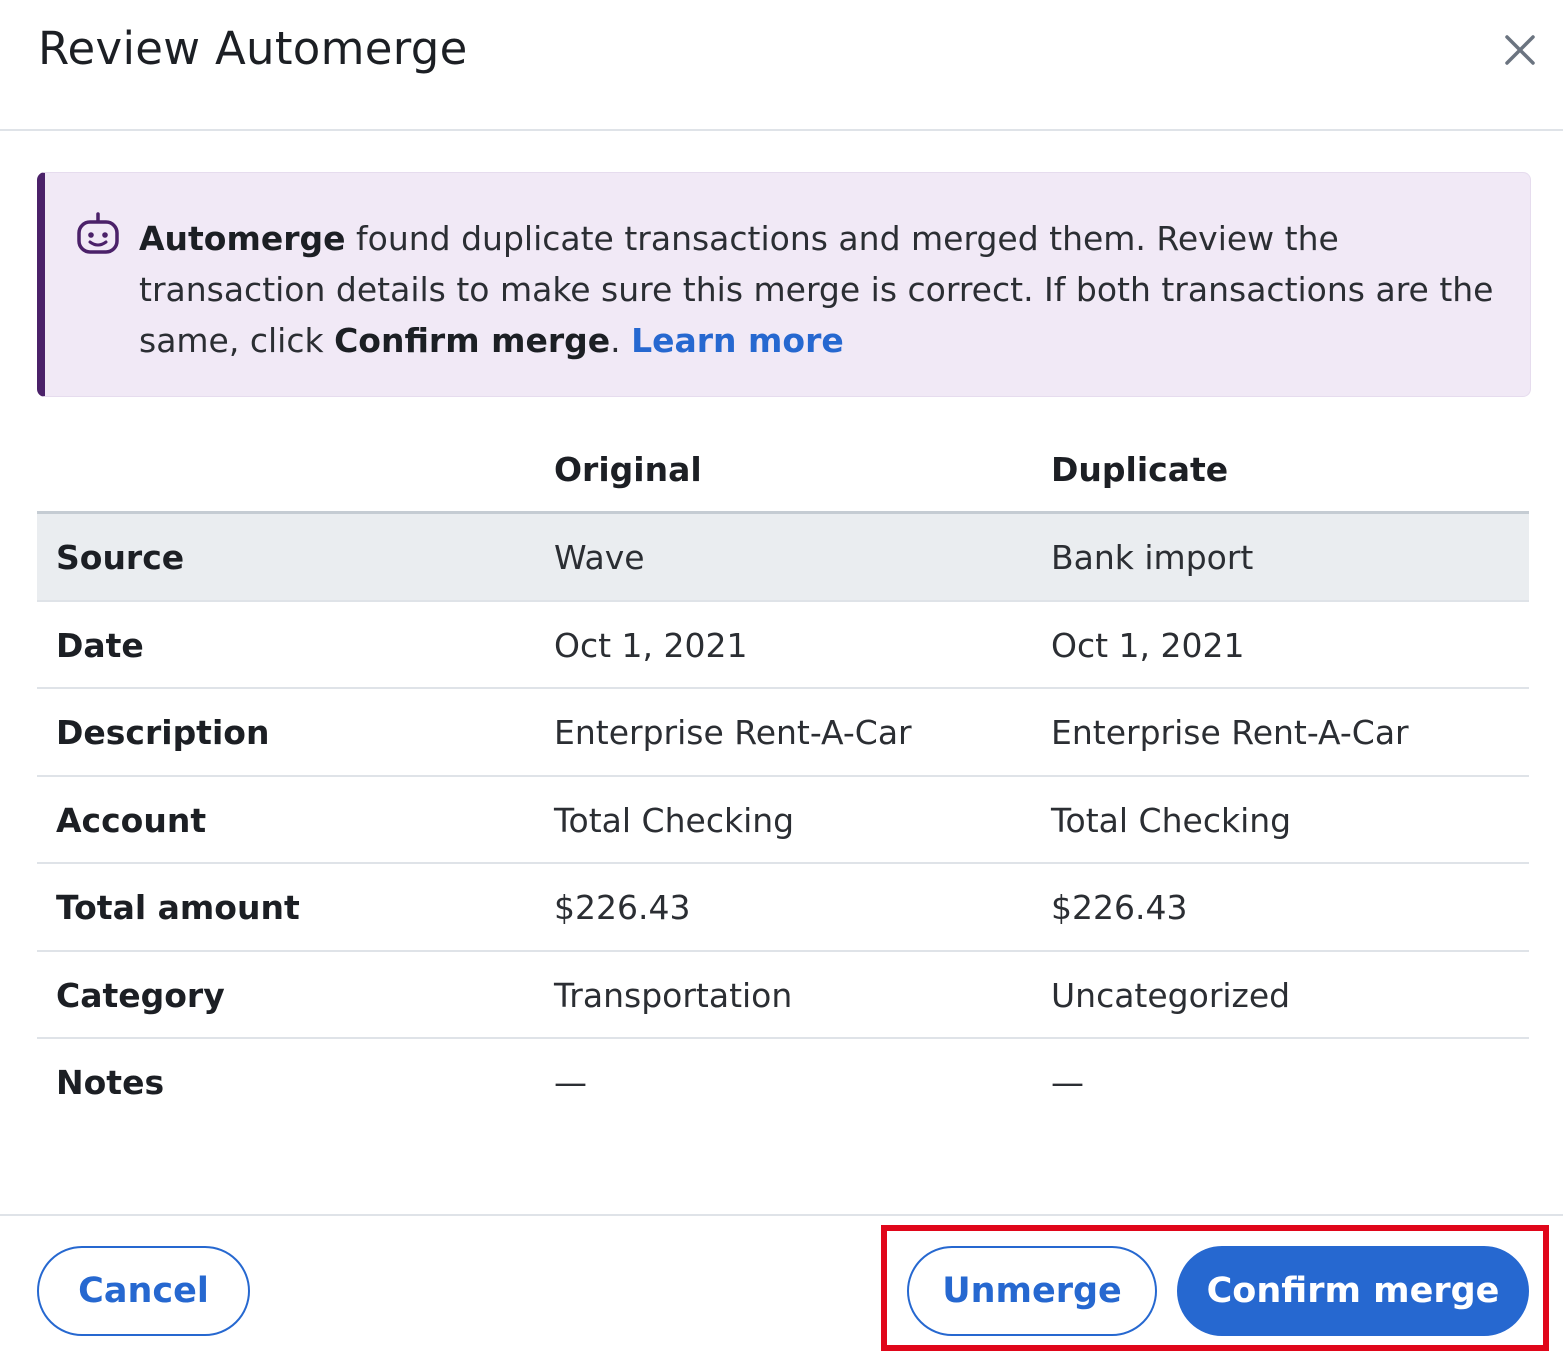  I want to click on confirm-merge-button: Confirm merge, so click(1353, 1291).